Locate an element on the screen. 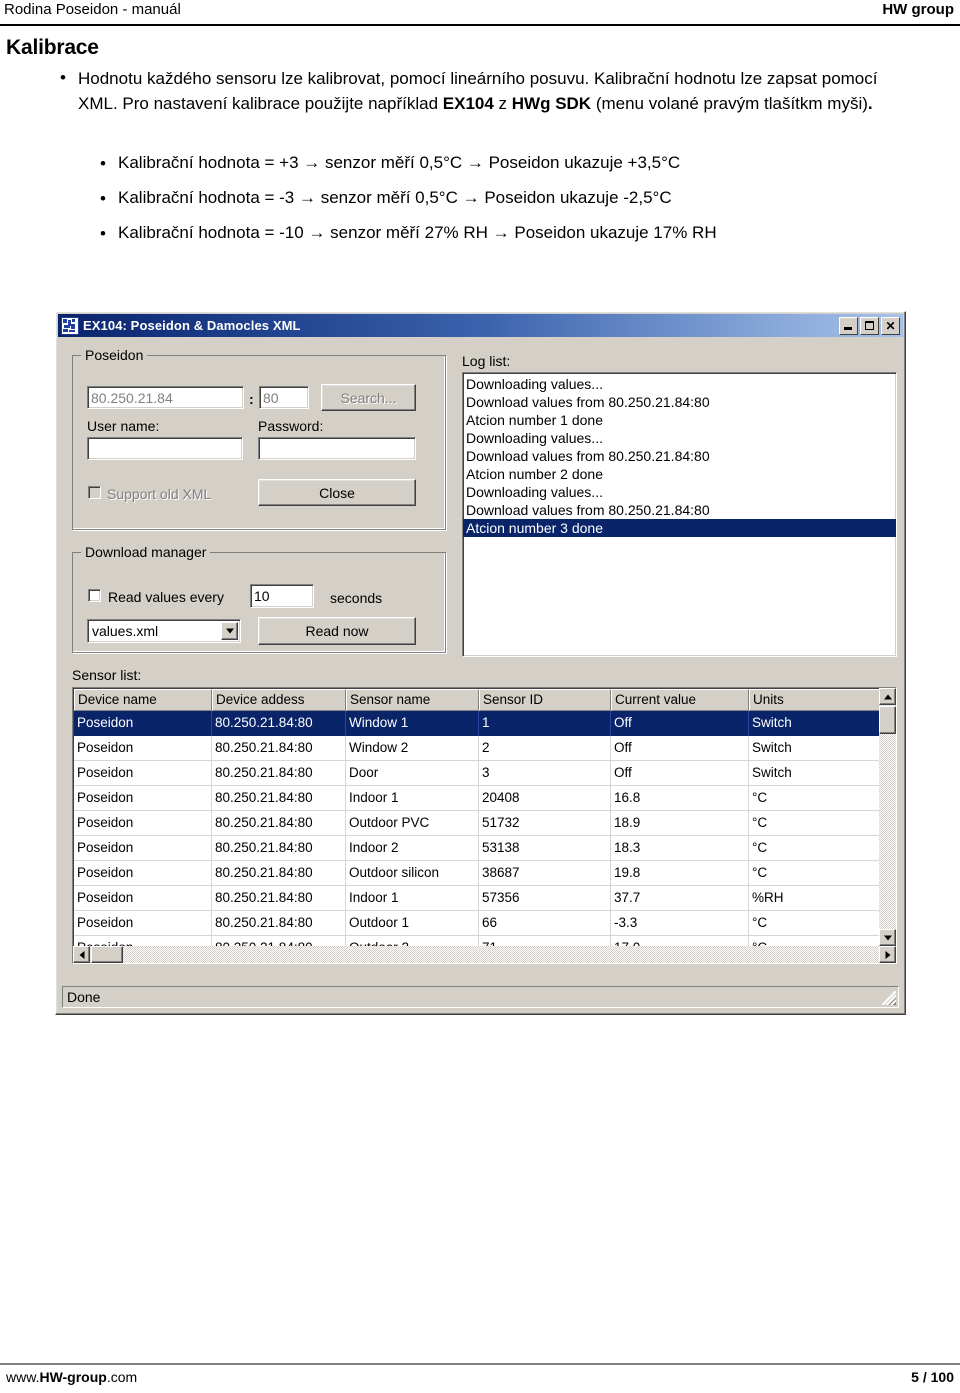  column-header-current-value: Current value is located at coordinates (680, 700).